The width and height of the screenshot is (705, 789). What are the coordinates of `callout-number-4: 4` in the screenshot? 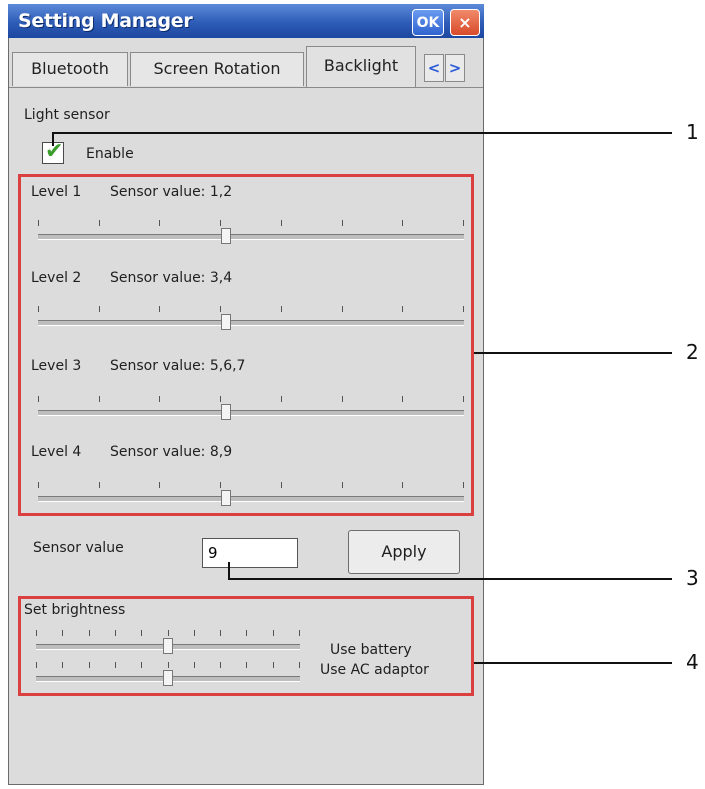 It's located at (692, 662).